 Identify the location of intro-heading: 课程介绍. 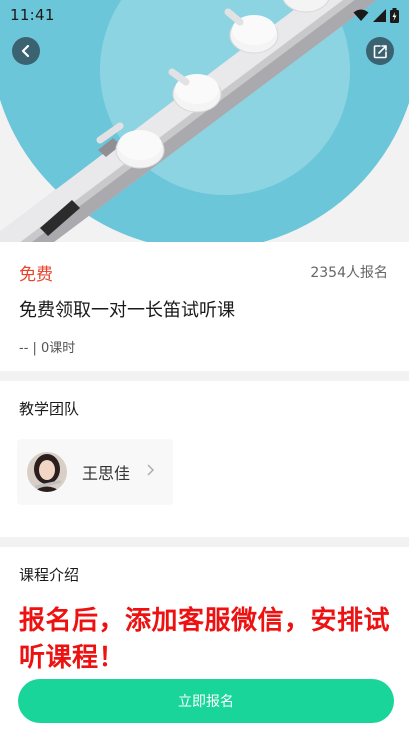
(49, 575).